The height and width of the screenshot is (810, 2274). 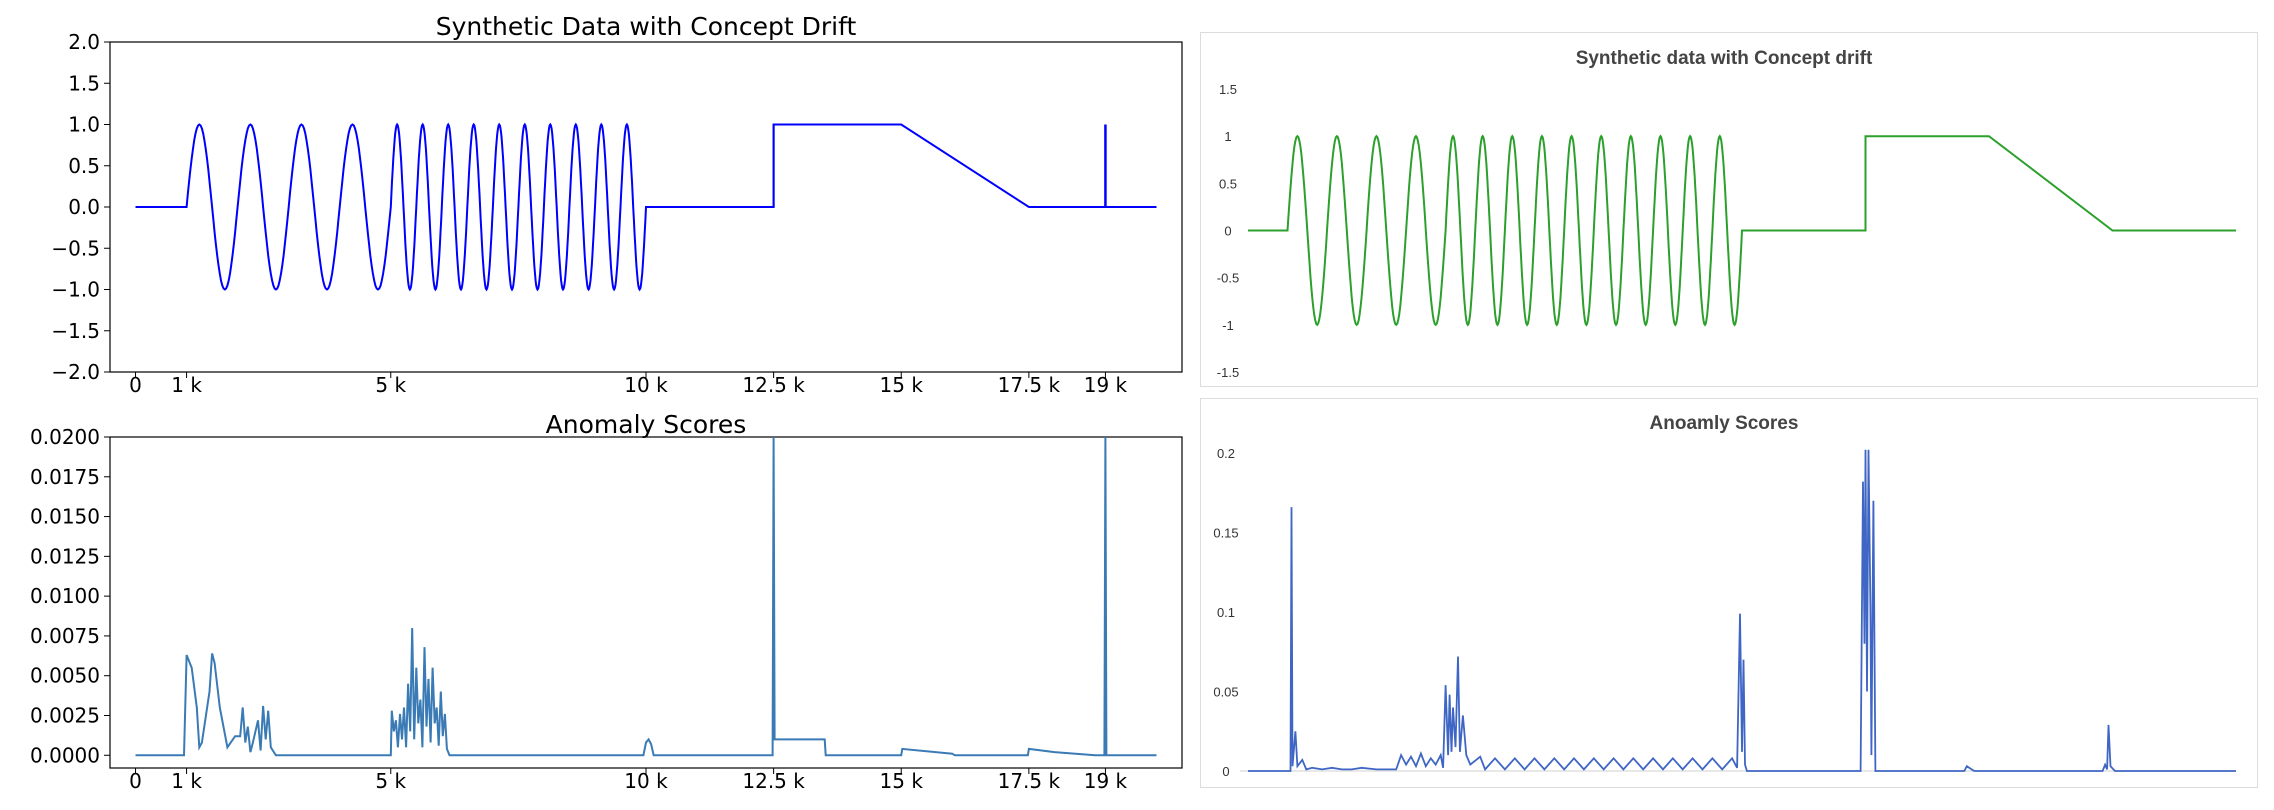 What do you see at coordinates (75, 372) in the screenshot?
I see `y-tick-label: −2.0` at bounding box center [75, 372].